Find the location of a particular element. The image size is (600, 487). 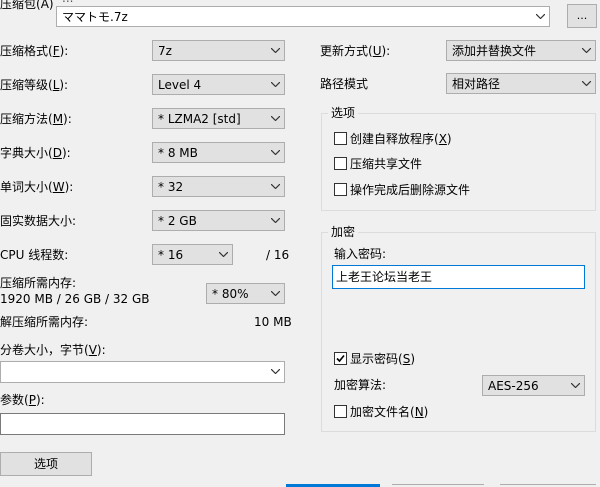

level-select: Level 4 is located at coordinates (218, 84).